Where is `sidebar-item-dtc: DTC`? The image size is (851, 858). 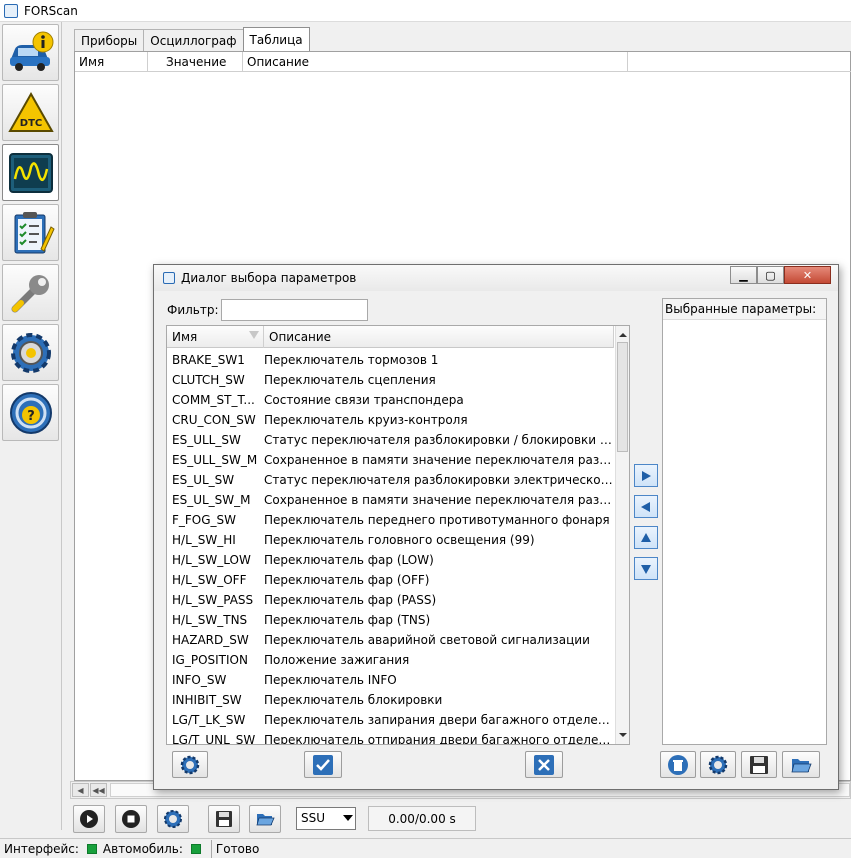
sidebar-item-dtc: DTC is located at coordinates (30, 112).